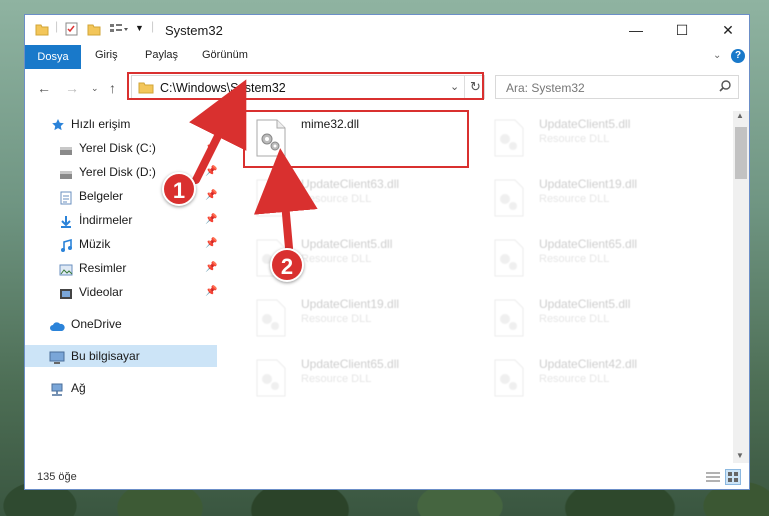  Describe the element at coordinates (285, 200) in the screenshot. I see `arrow-to-file` at that location.